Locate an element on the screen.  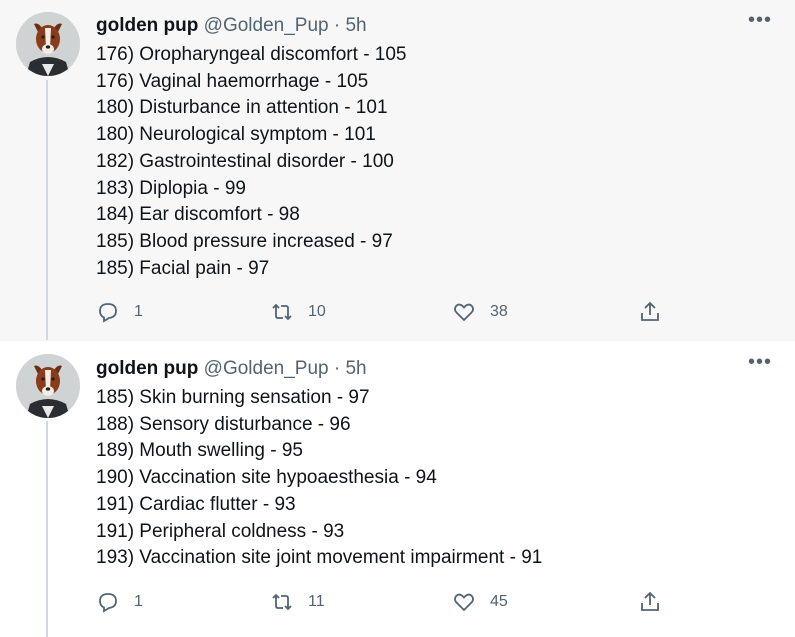
tweet-line: 176) Vaginal haemorrhage - 105 is located at coordinates (232, 81).